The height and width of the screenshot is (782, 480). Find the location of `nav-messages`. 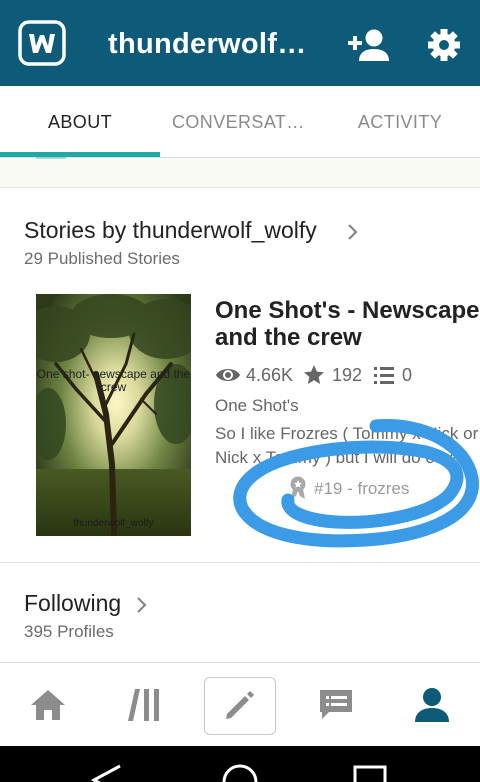

nav-messages is located at coordinates (336, 705).